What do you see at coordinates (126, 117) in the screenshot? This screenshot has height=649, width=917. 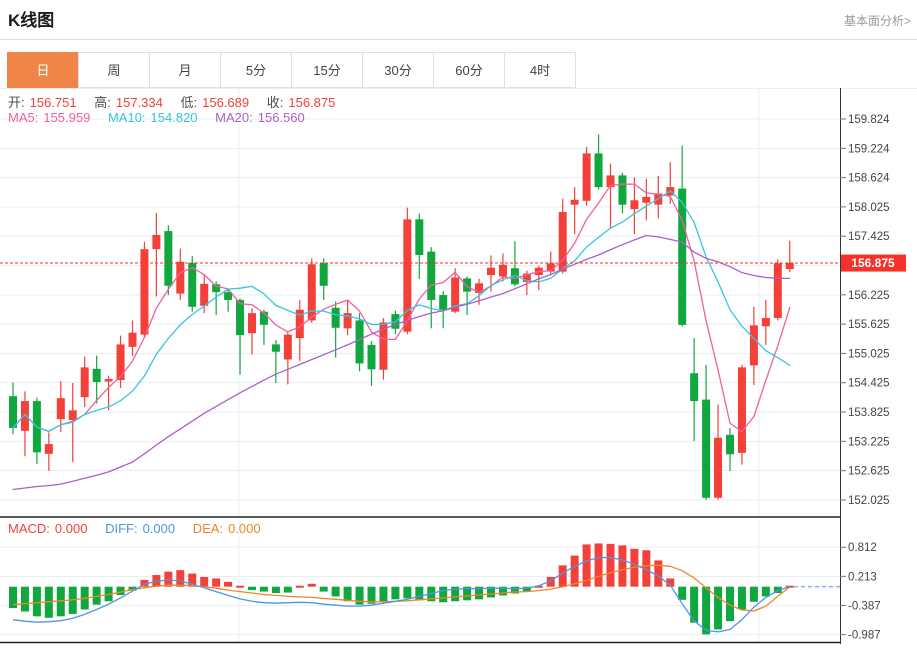 I see `ma10-label: MA10:` at bounding box center [126, 117].